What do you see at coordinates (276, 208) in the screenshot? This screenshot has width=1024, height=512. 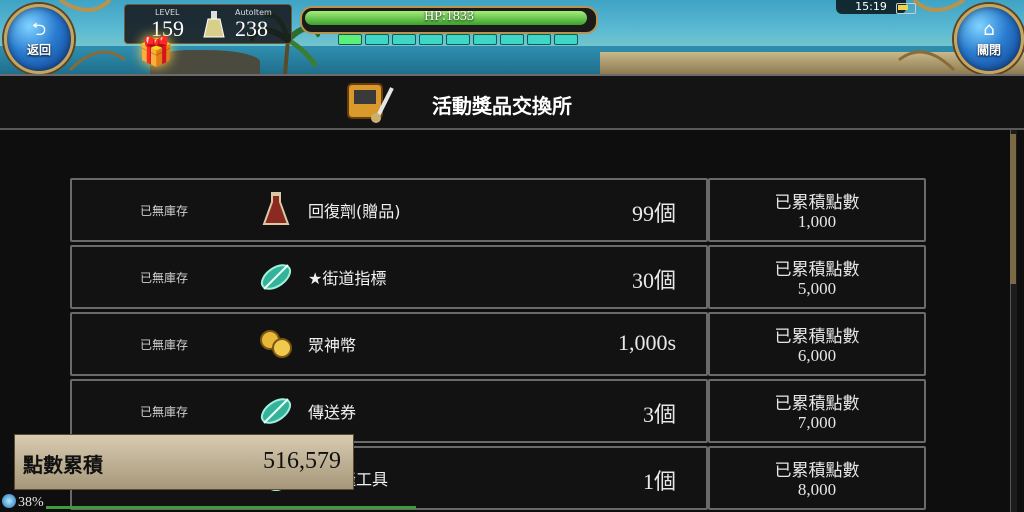 I see `red-potion-icon` at bounding box center [276, 208].